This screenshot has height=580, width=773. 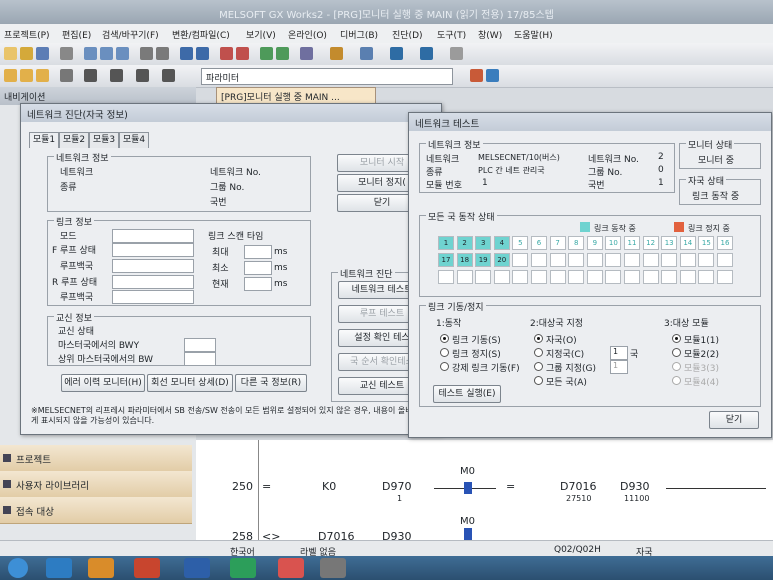 I want to click on media-icon, so click(x=243, y=568).